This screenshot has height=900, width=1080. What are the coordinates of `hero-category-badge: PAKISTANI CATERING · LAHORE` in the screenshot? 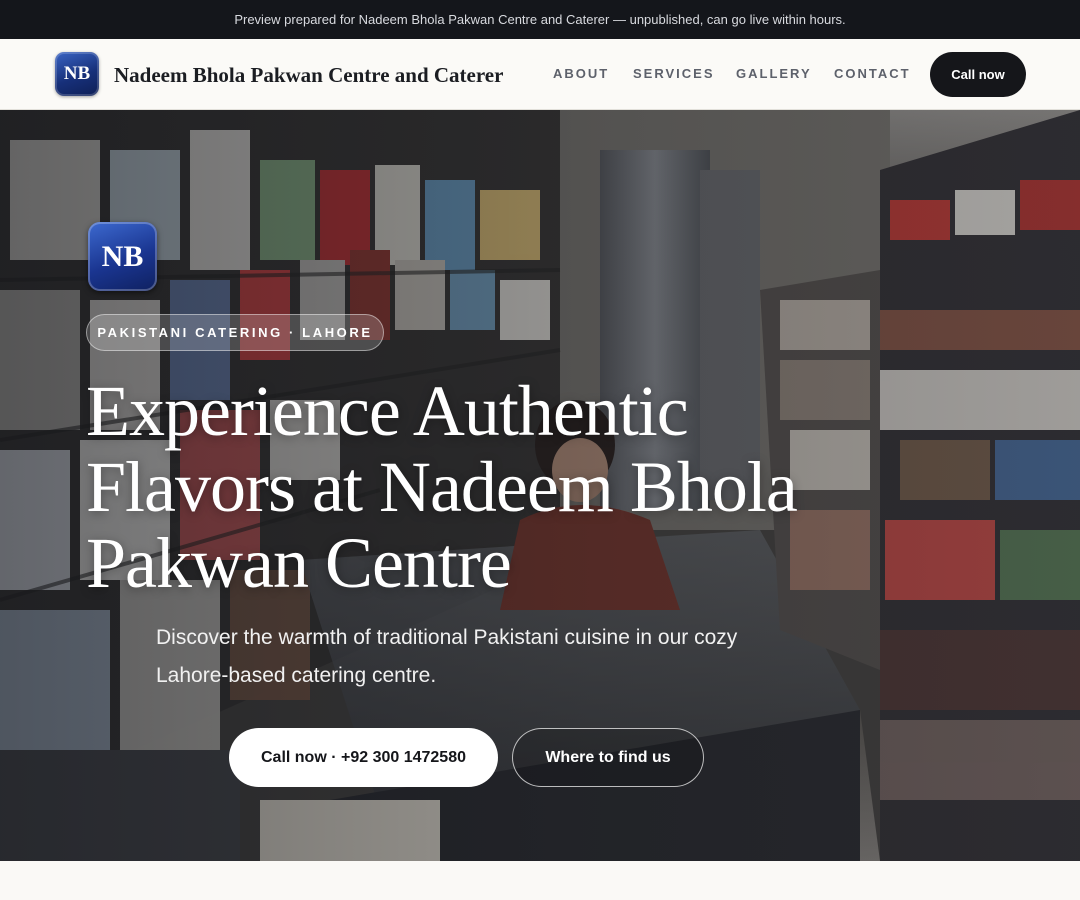 It's located at (235, 332).